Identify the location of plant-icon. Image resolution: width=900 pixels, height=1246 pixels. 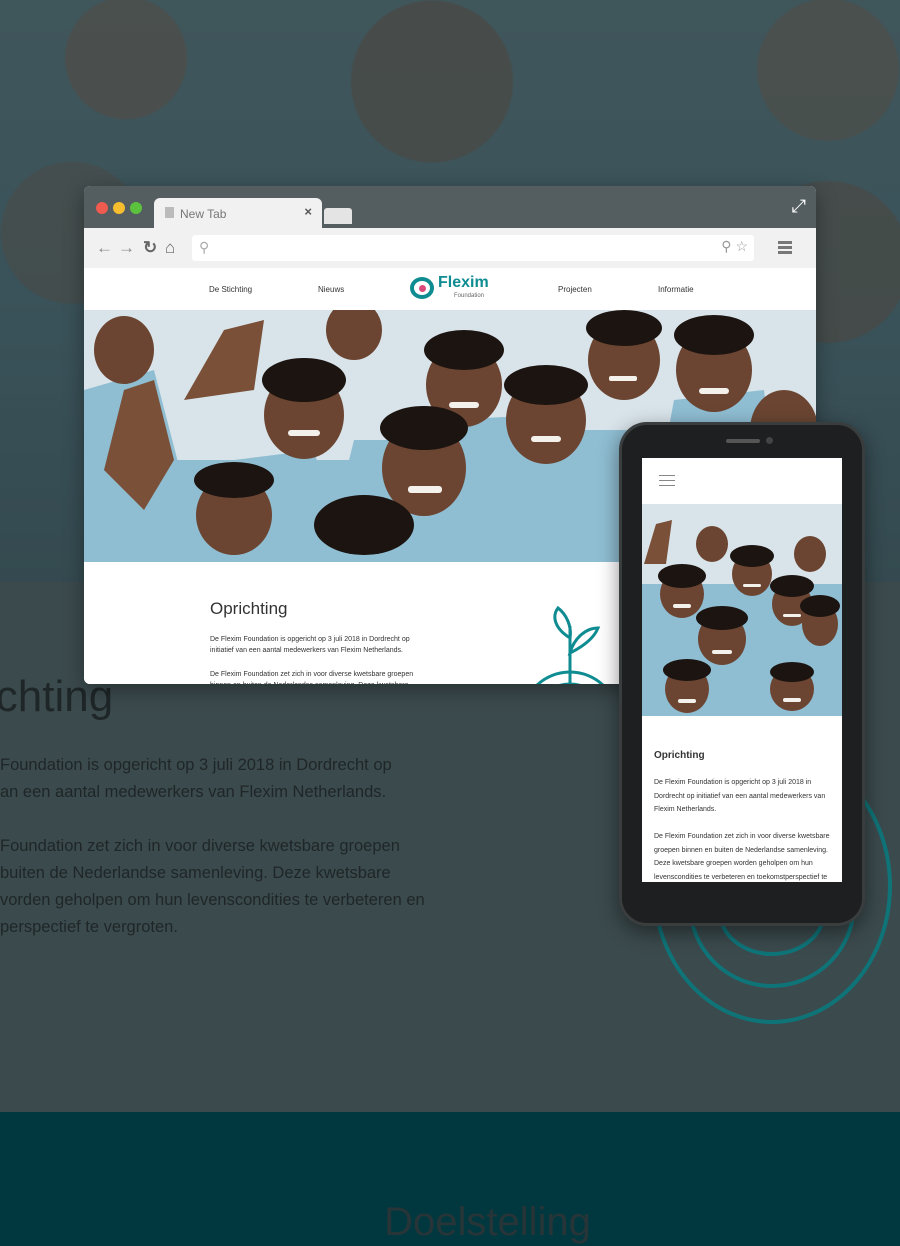
(570, 644).